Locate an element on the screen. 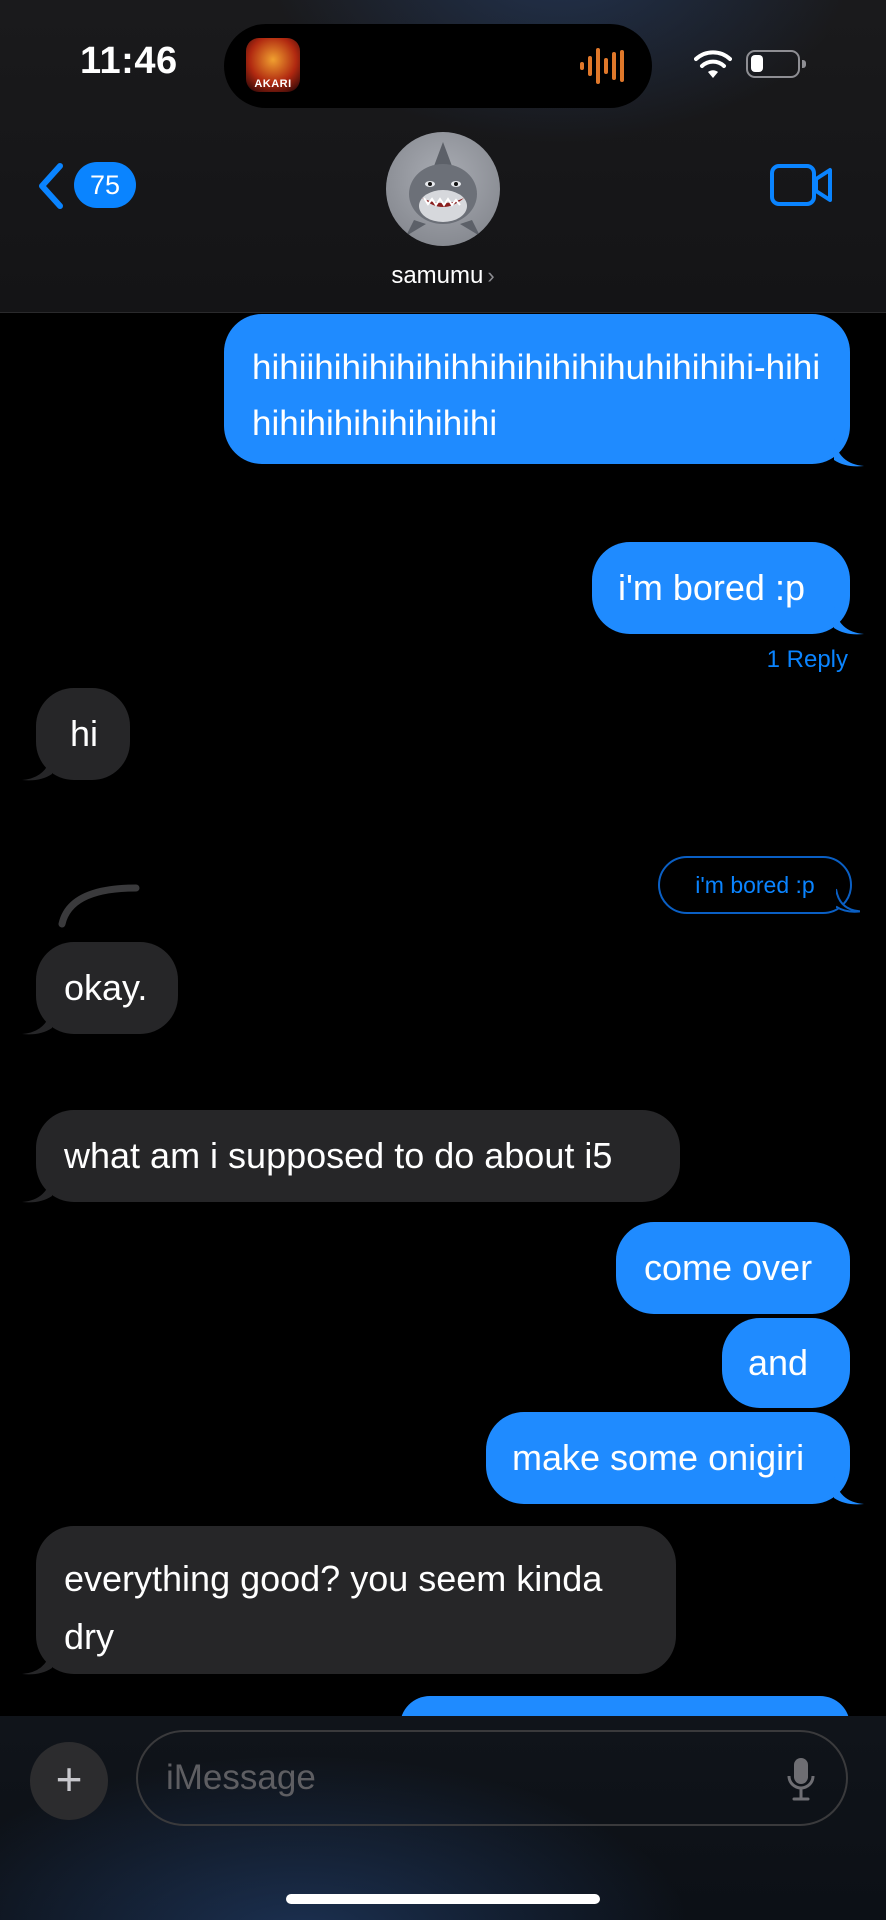  battery-icon is located at coordinates (776, 64).